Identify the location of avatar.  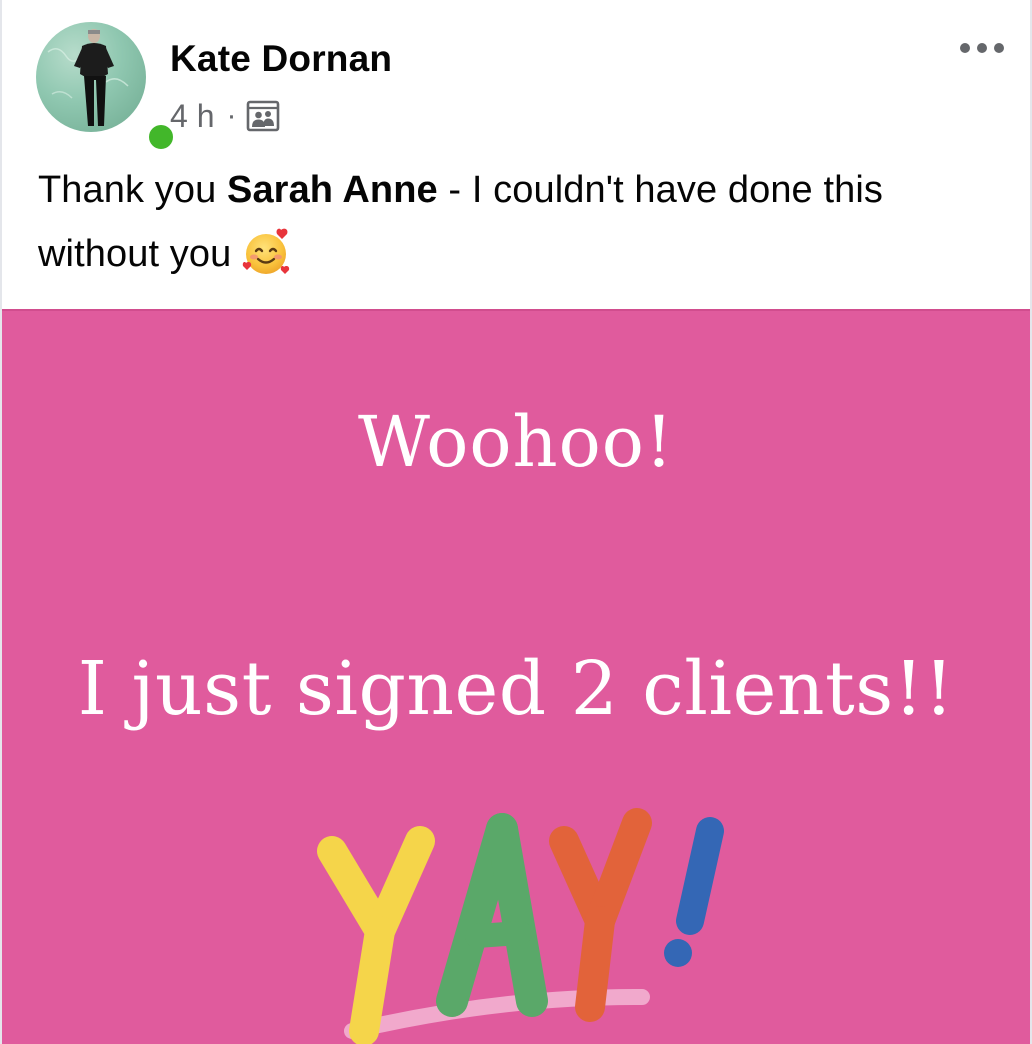
(107, 88).